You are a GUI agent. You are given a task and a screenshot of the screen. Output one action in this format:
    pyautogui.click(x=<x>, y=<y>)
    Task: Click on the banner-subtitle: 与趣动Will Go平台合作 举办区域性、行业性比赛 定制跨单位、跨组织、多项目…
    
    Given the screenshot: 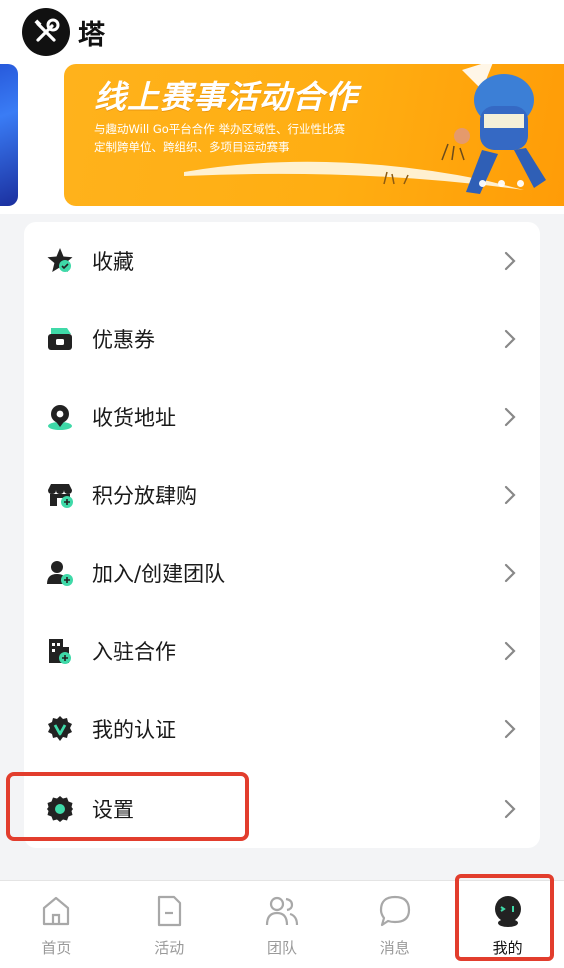 What is the action you would take?
    pyautogui.click(x=244, y=138)
    